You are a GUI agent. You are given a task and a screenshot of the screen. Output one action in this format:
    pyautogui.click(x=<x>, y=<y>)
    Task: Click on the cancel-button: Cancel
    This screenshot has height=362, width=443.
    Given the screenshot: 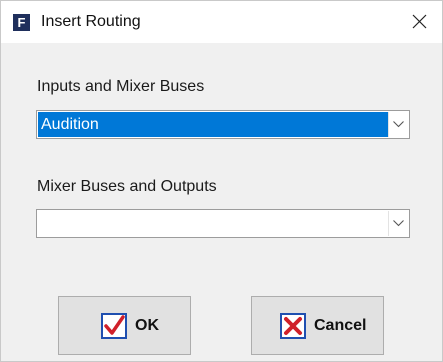 What is the action you would take?
    pyautogui.click(x=317, y=325)
    